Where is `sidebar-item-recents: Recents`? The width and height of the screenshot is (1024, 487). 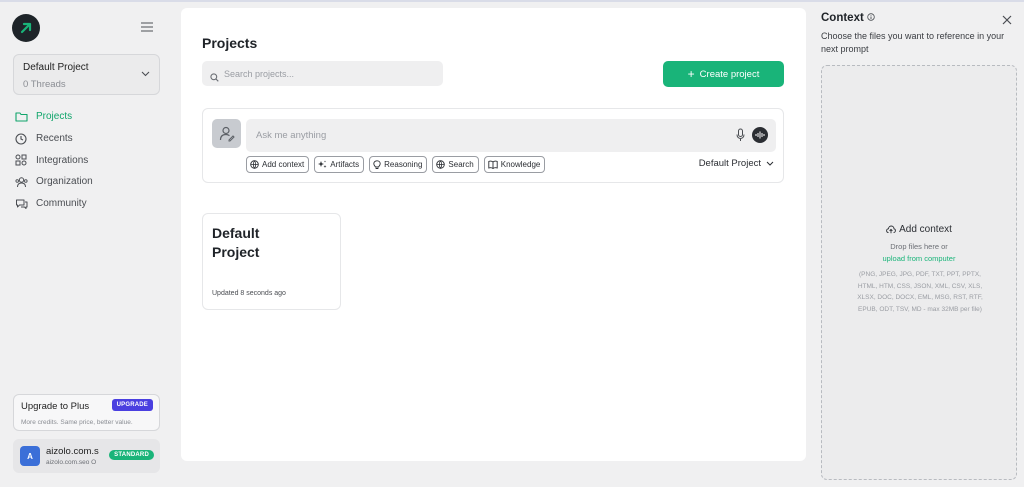 sidebar-item-recents: Recents is located at coordinates (89, 139).